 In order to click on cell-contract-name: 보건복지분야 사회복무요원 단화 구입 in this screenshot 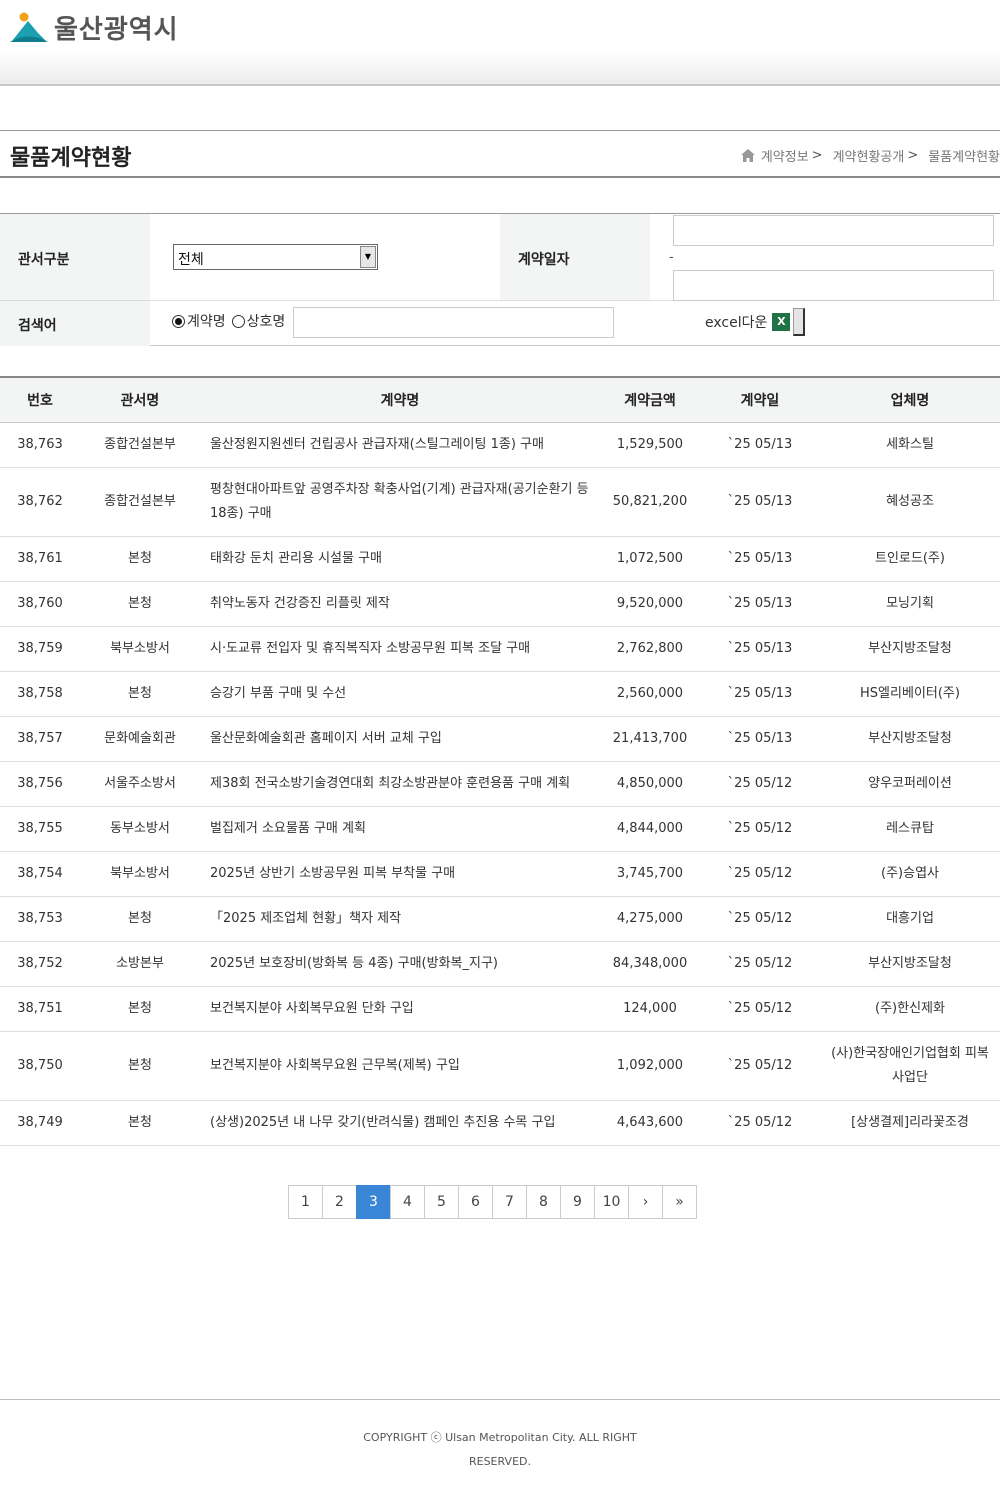, I will do `click(400, 1009)`.